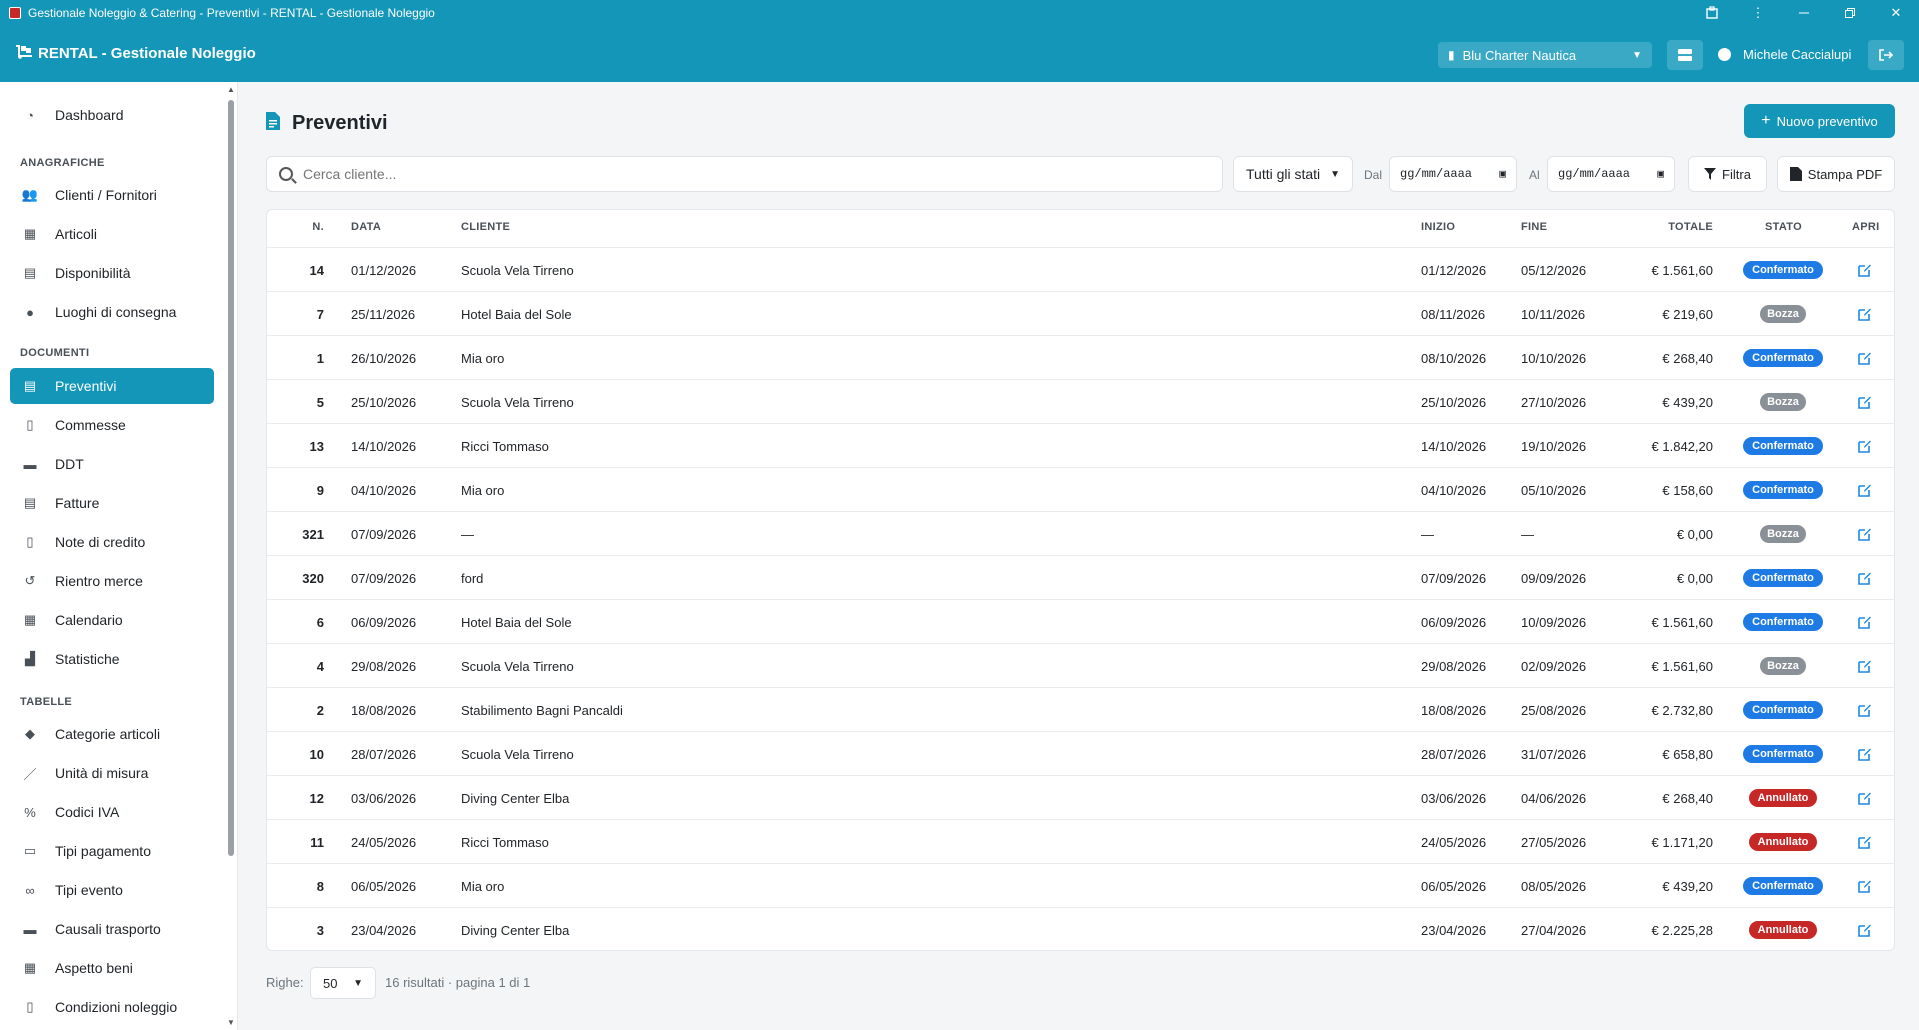 This screenshot has width=1919, height=1030. Describe the element at coordinates (358, 983) in the screenshot. I see `chevron-down-icon: ▼` at that location.